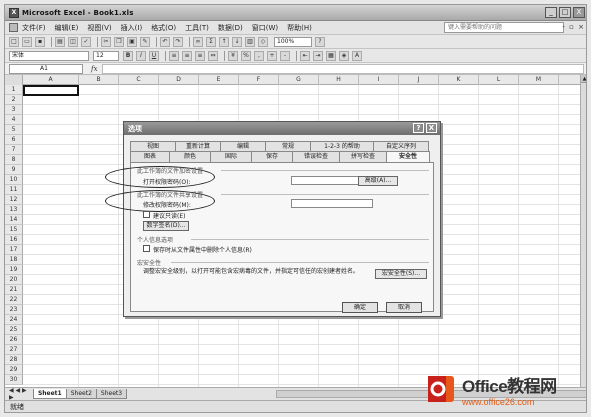 This screenshot has height=417, width=591. Describe the element at coordinates (60, 41) in the screenshot. I see `print-icon: ▤` at that location.